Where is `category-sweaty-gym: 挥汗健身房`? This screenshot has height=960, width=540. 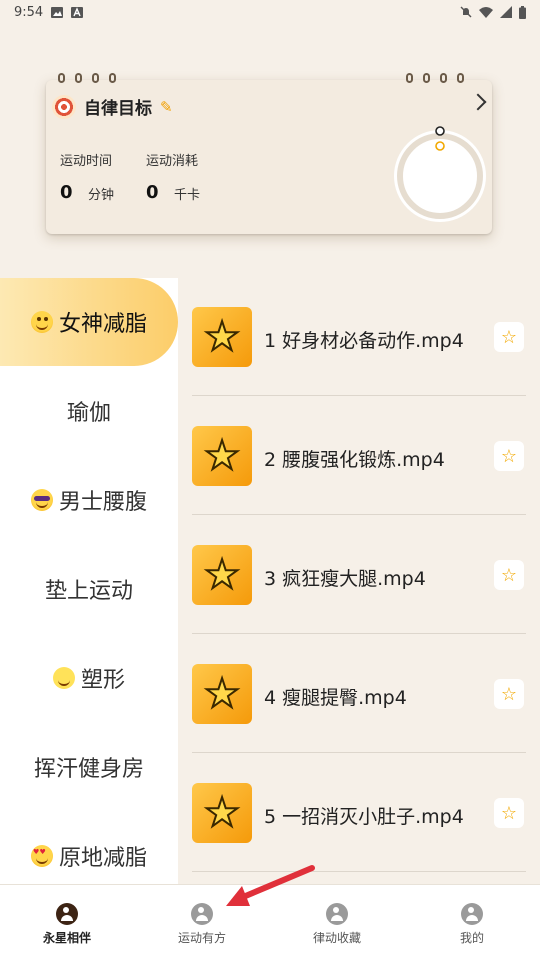 category-sweaty-gym: 挥汗健身房 is located at coordinates (89, 767).